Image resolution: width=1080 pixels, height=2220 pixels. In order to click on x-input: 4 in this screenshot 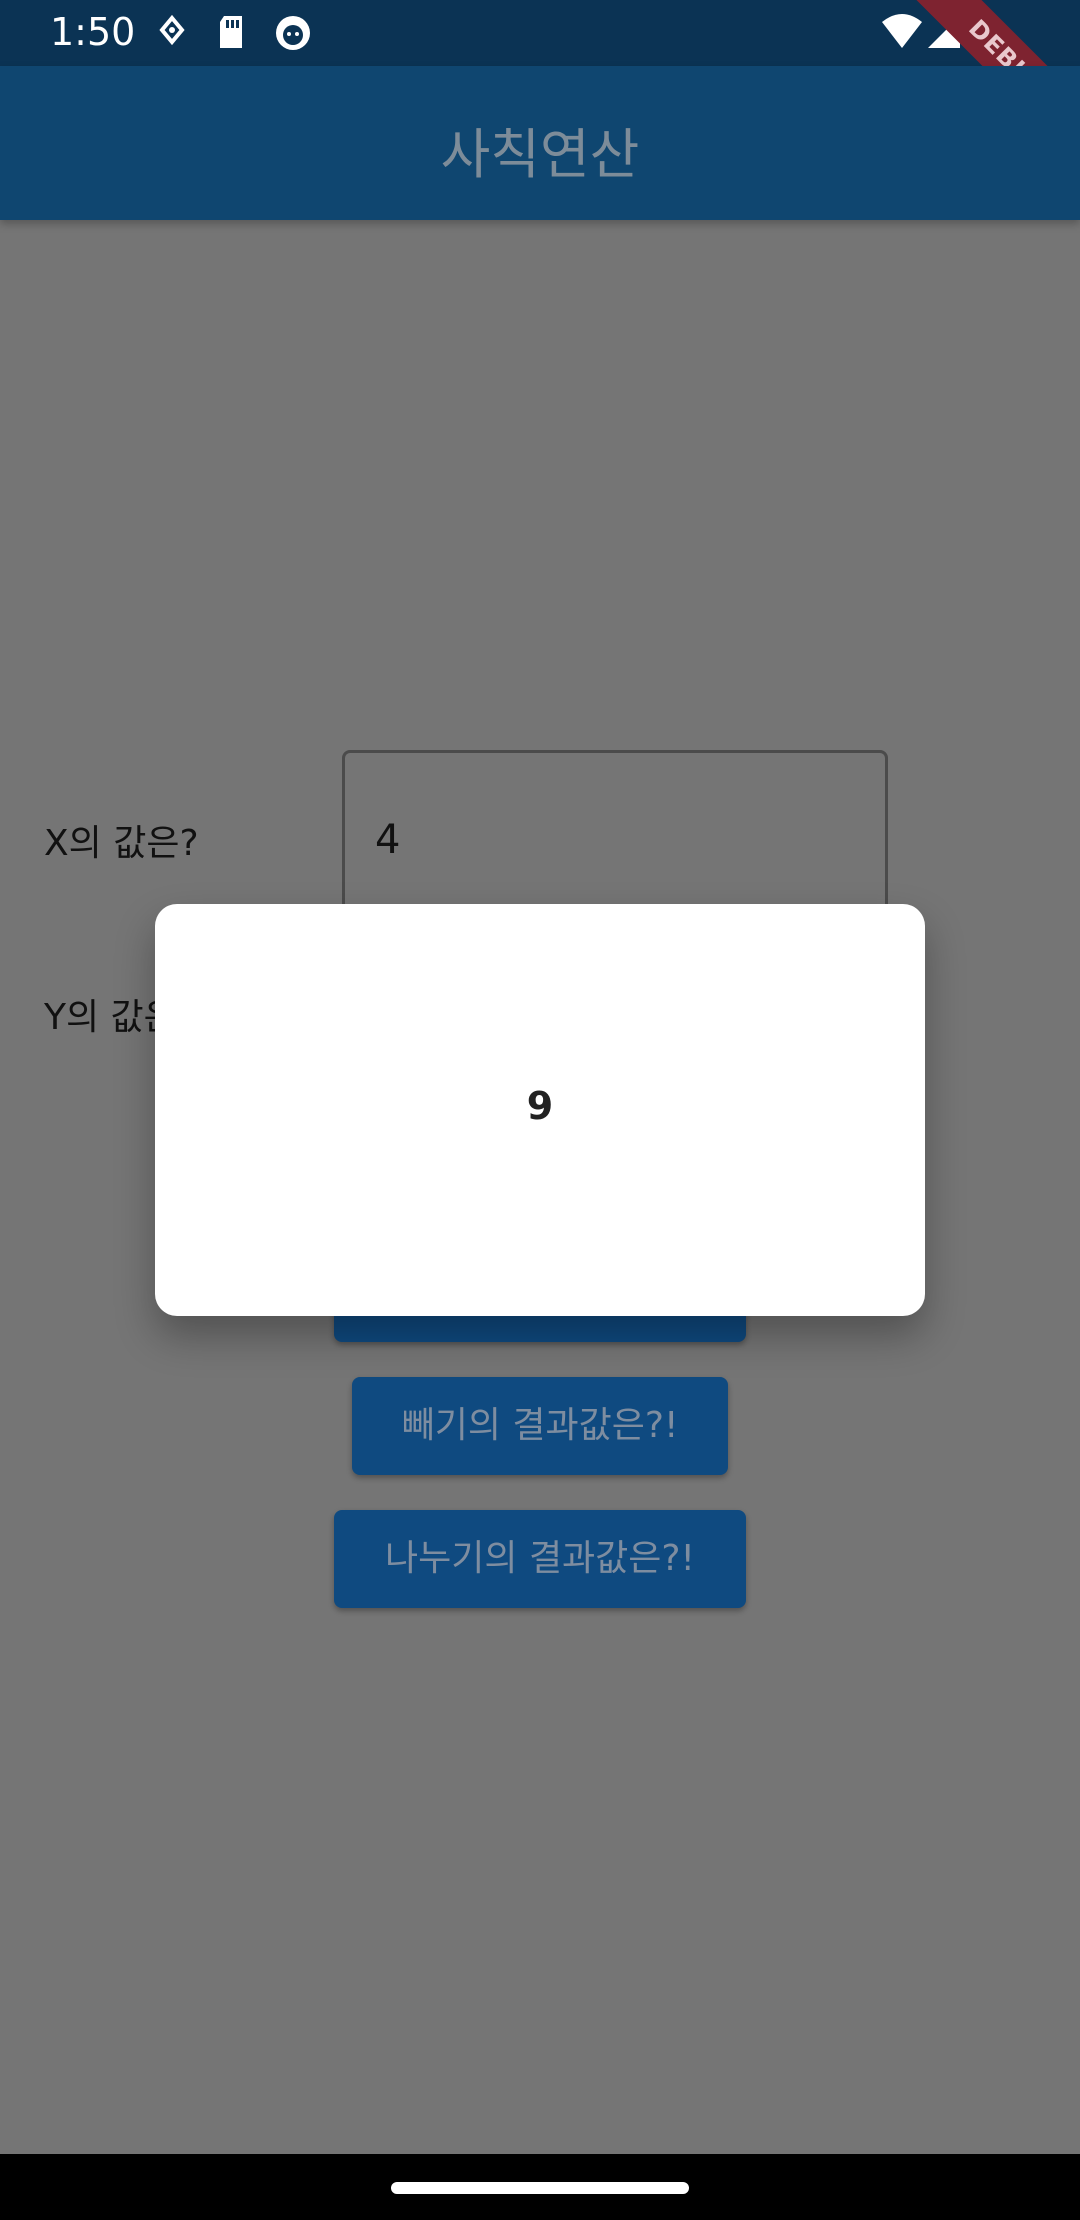, I will do `click(615, 835)`.